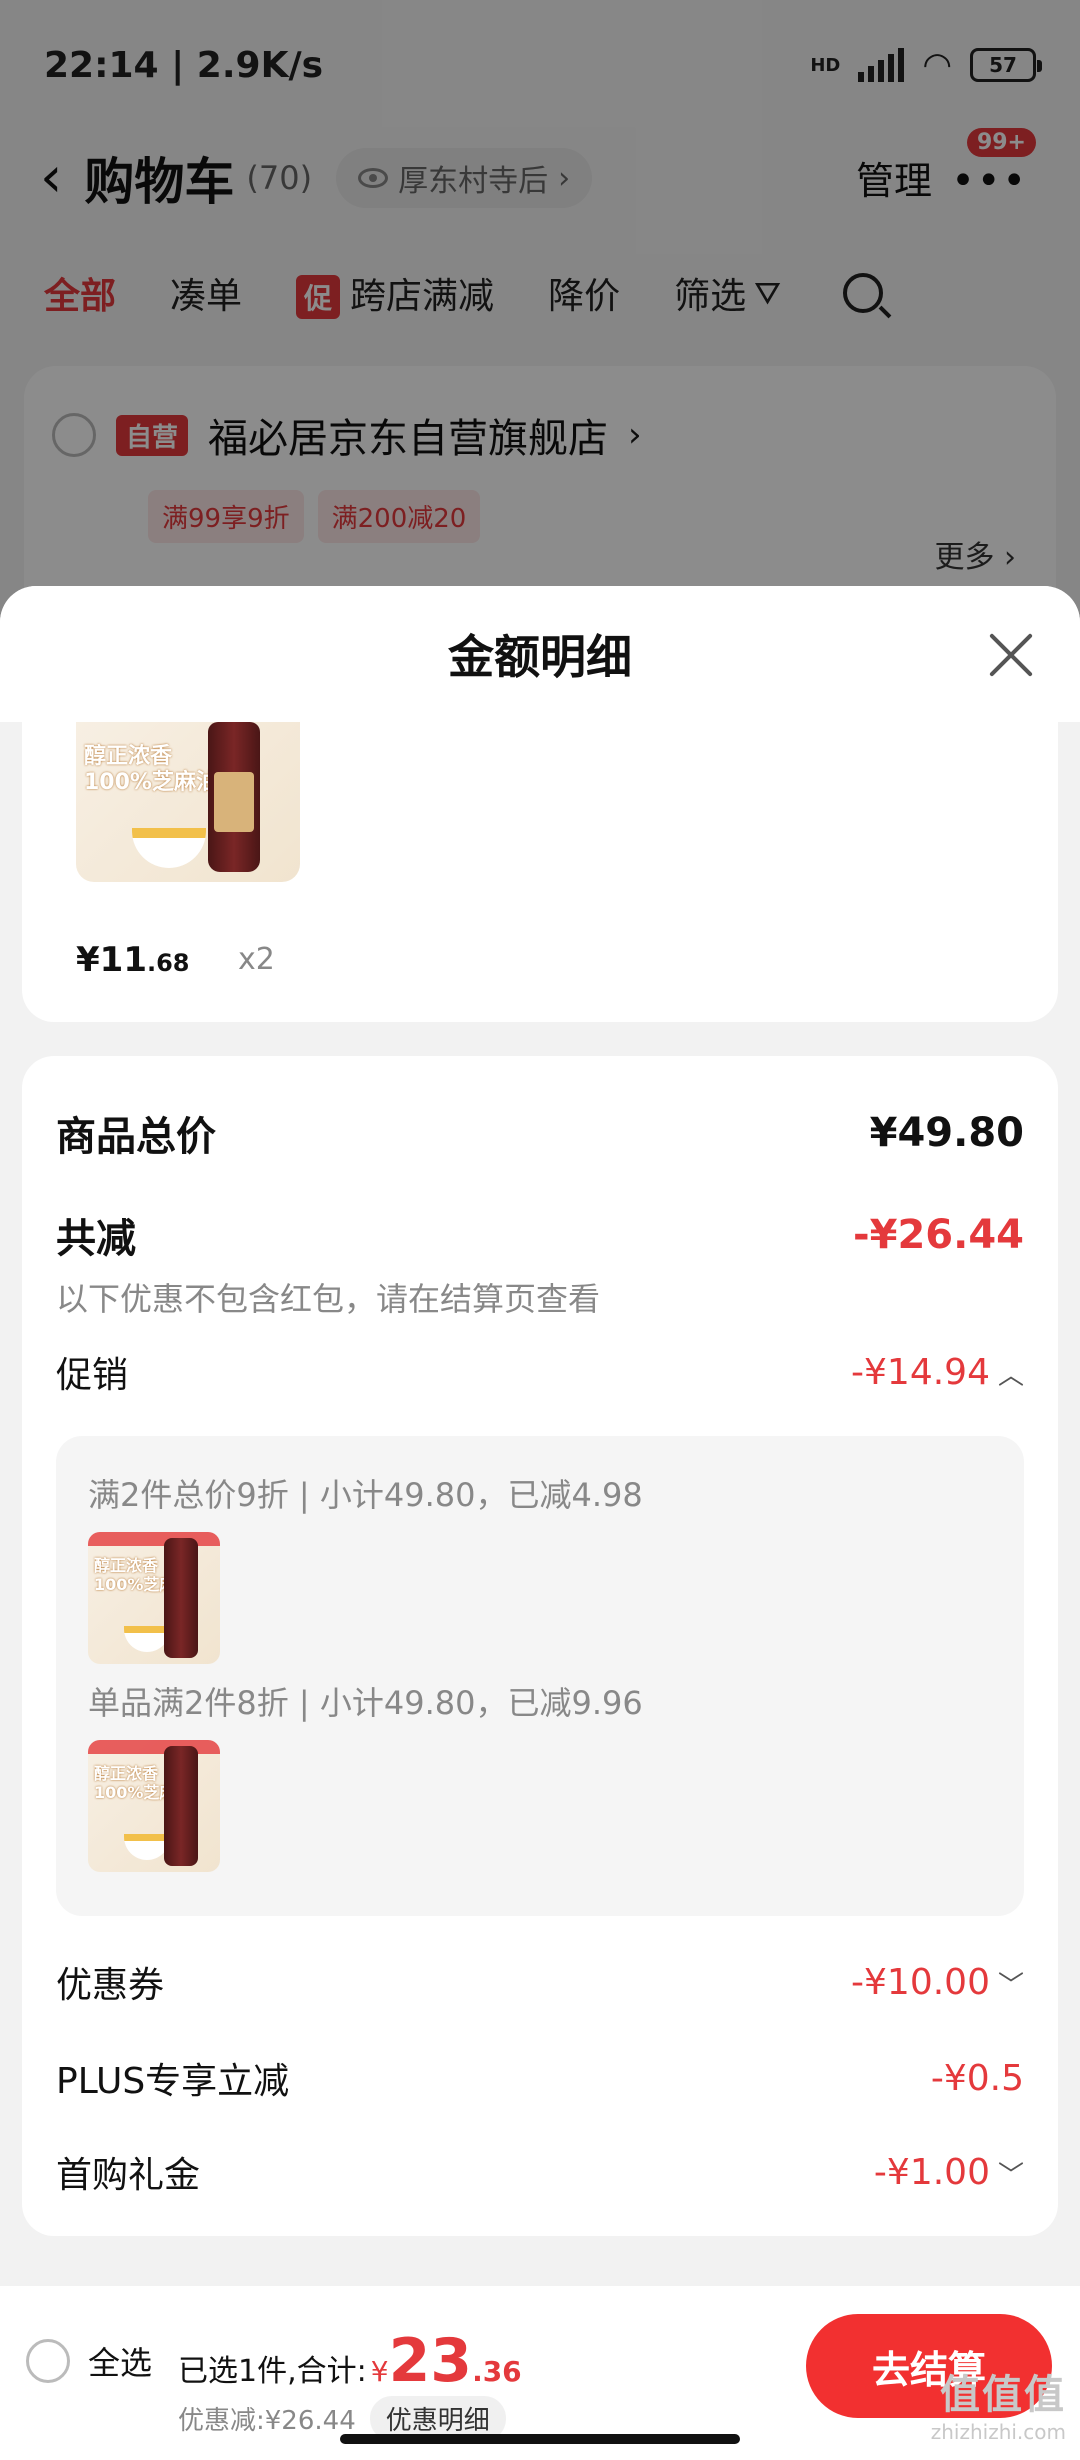 The width and height of the screenshot is (1080, 2460). What do you see at coordinates (92, 1375) in the screenshot?
I see `promo-label: 促销` at bounding box center [92, 1375].